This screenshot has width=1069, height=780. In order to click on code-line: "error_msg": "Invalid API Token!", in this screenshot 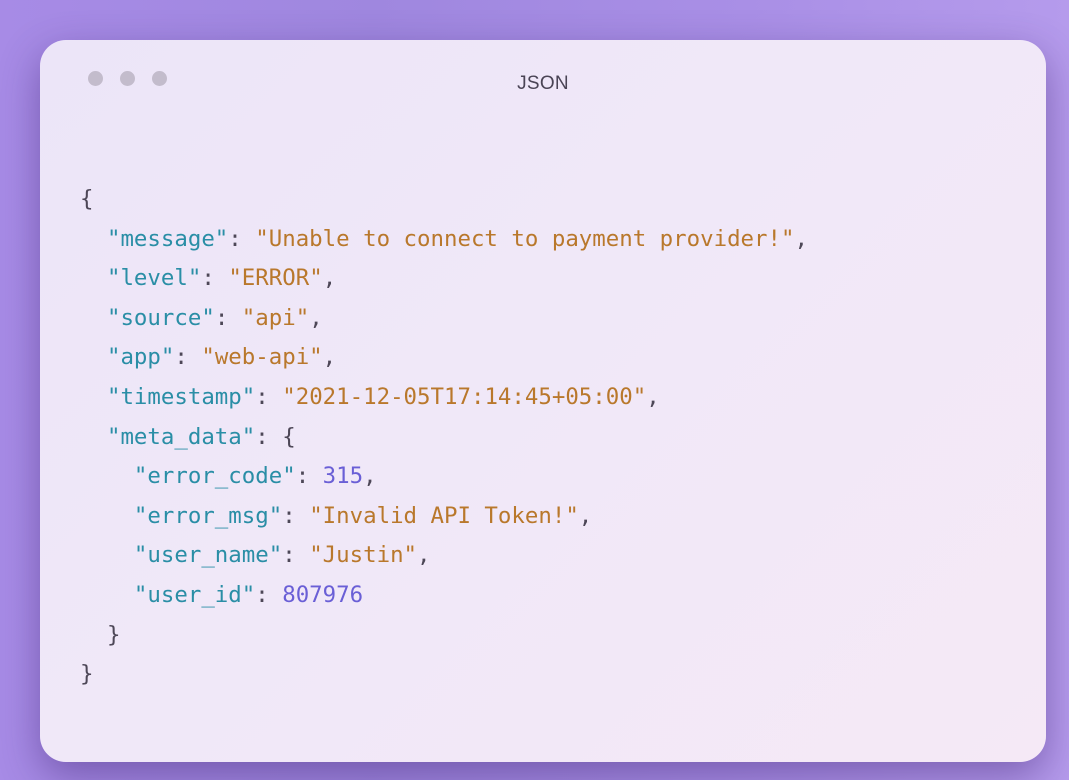, I will do `click(363, 515)`.